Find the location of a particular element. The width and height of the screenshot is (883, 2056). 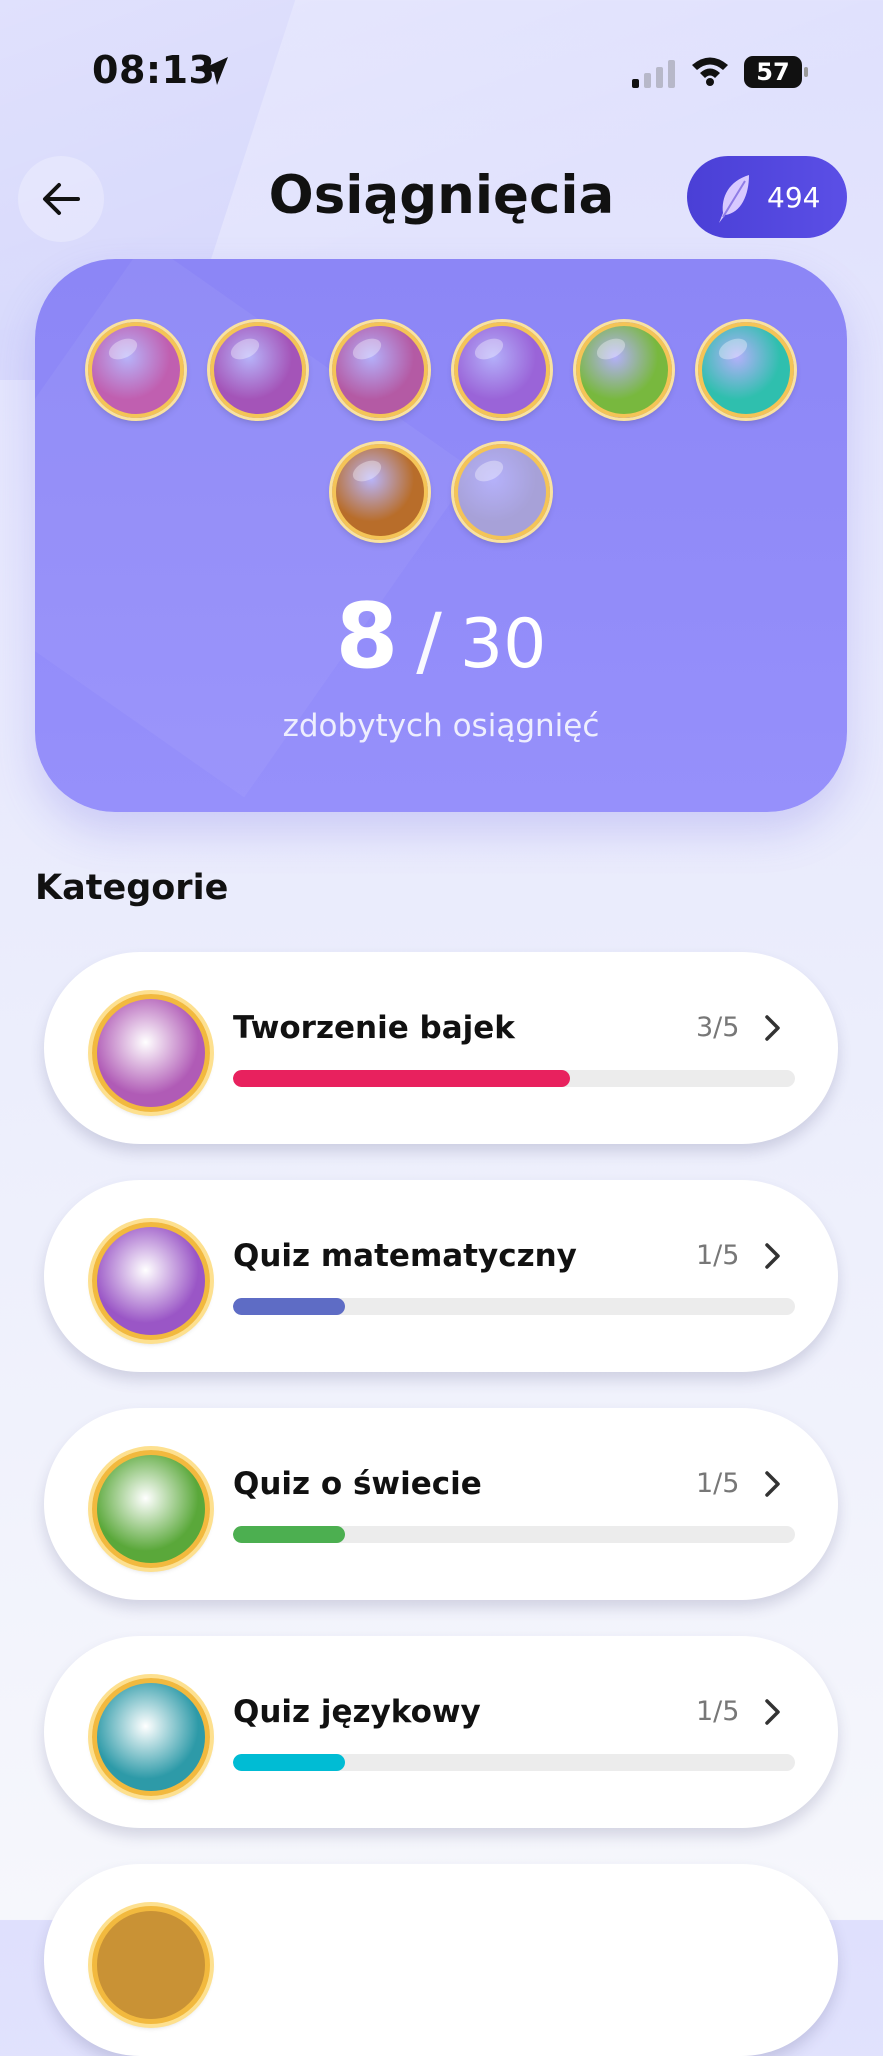

badge-candle-icon is located at coordinates (380, 492).